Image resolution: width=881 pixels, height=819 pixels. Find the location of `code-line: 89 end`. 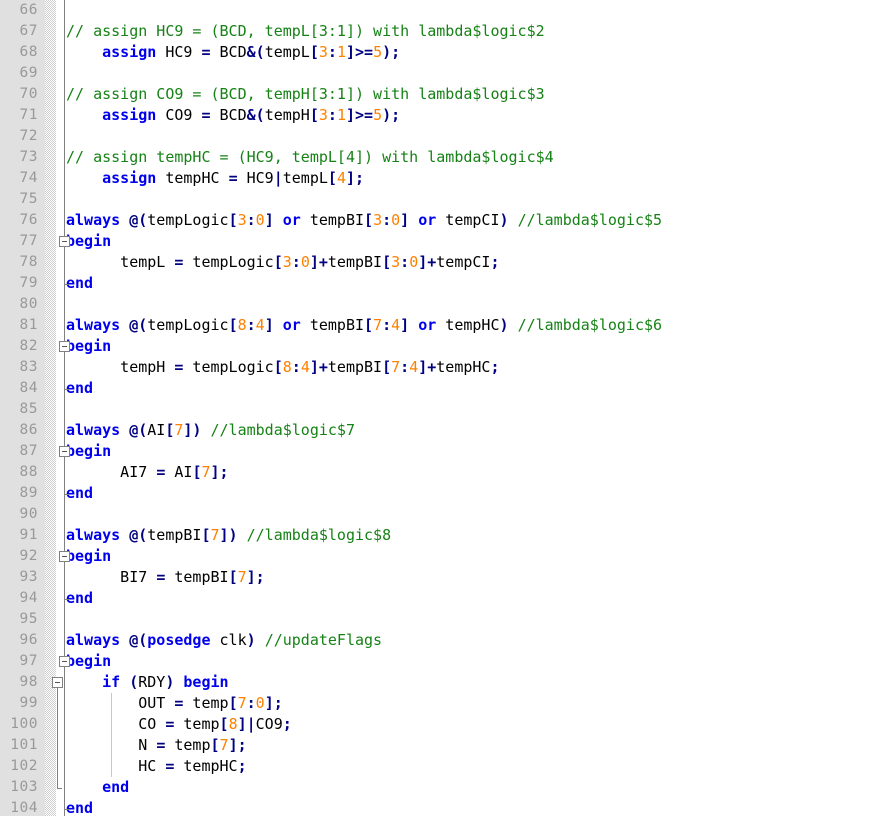

code-line: 89 end is located at coordinates (440, 493).